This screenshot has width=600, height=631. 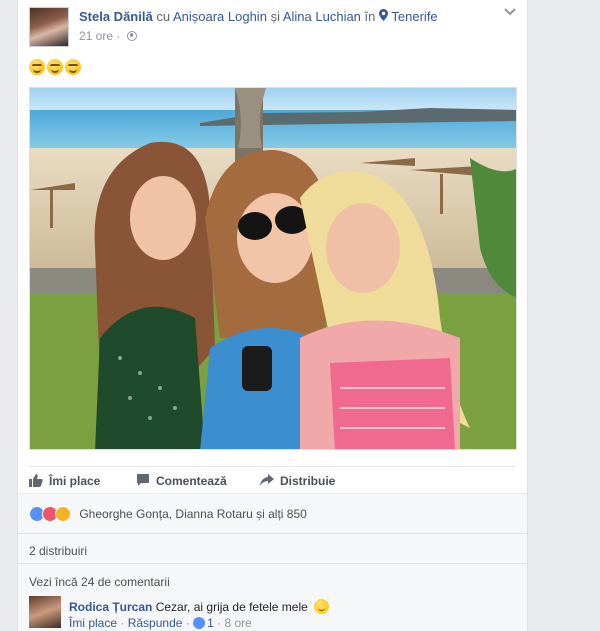 What do you see at coordinates (143, 480) in the screenshot?
I see `comment-icon` at bounding box center [143, 480].